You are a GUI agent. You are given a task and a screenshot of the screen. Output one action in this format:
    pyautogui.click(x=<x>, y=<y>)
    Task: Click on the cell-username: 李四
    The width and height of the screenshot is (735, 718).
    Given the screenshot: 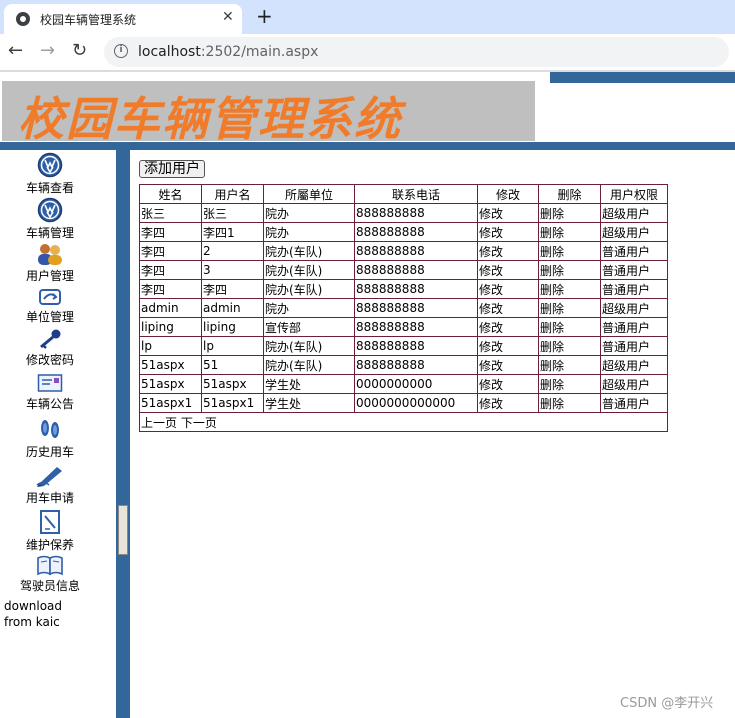 What is the action you would take?
    pyautogui.click(x=232, y=289)
    